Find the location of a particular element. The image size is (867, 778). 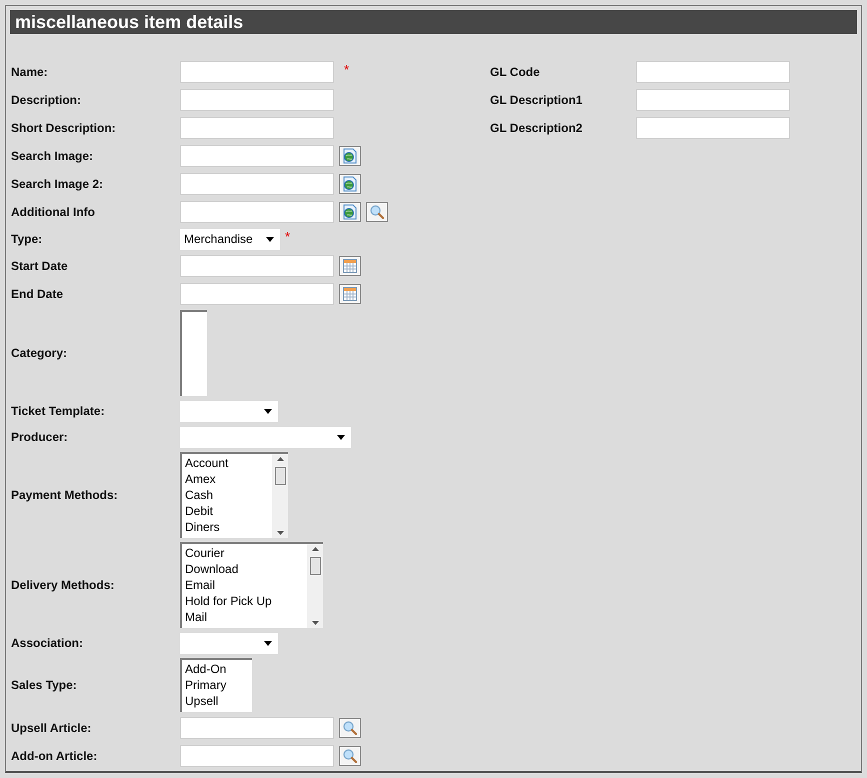

field-label: Name: is located at coordinates (29, 72).